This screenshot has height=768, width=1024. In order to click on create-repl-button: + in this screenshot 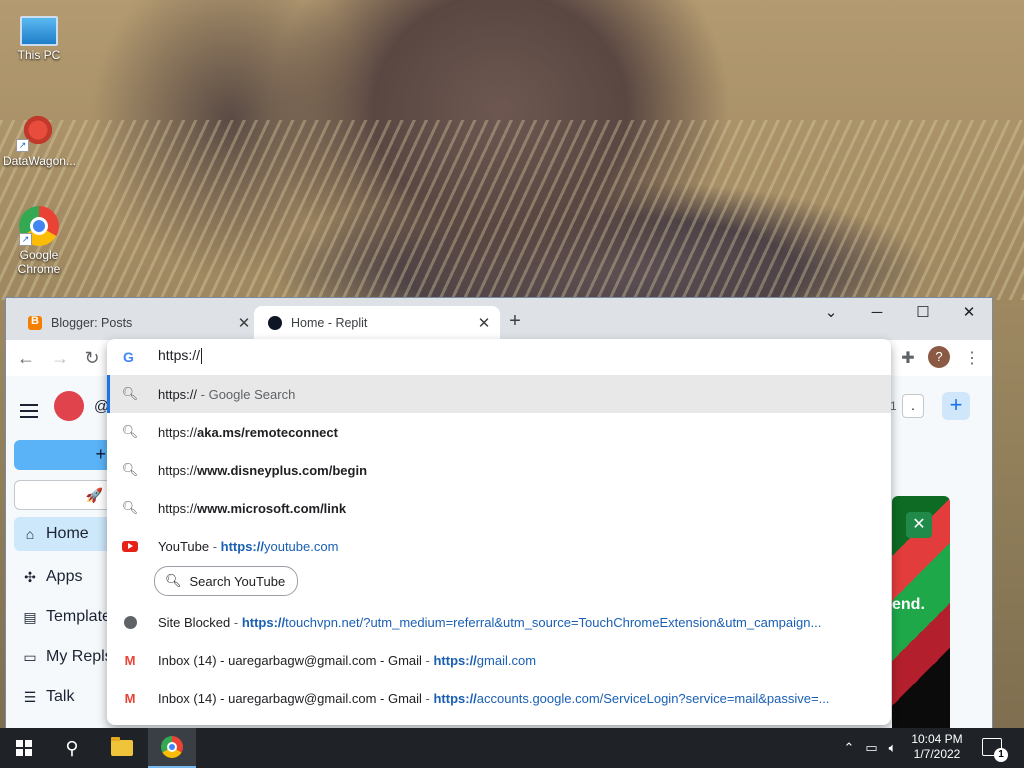, I will do `click(64, 455)`.